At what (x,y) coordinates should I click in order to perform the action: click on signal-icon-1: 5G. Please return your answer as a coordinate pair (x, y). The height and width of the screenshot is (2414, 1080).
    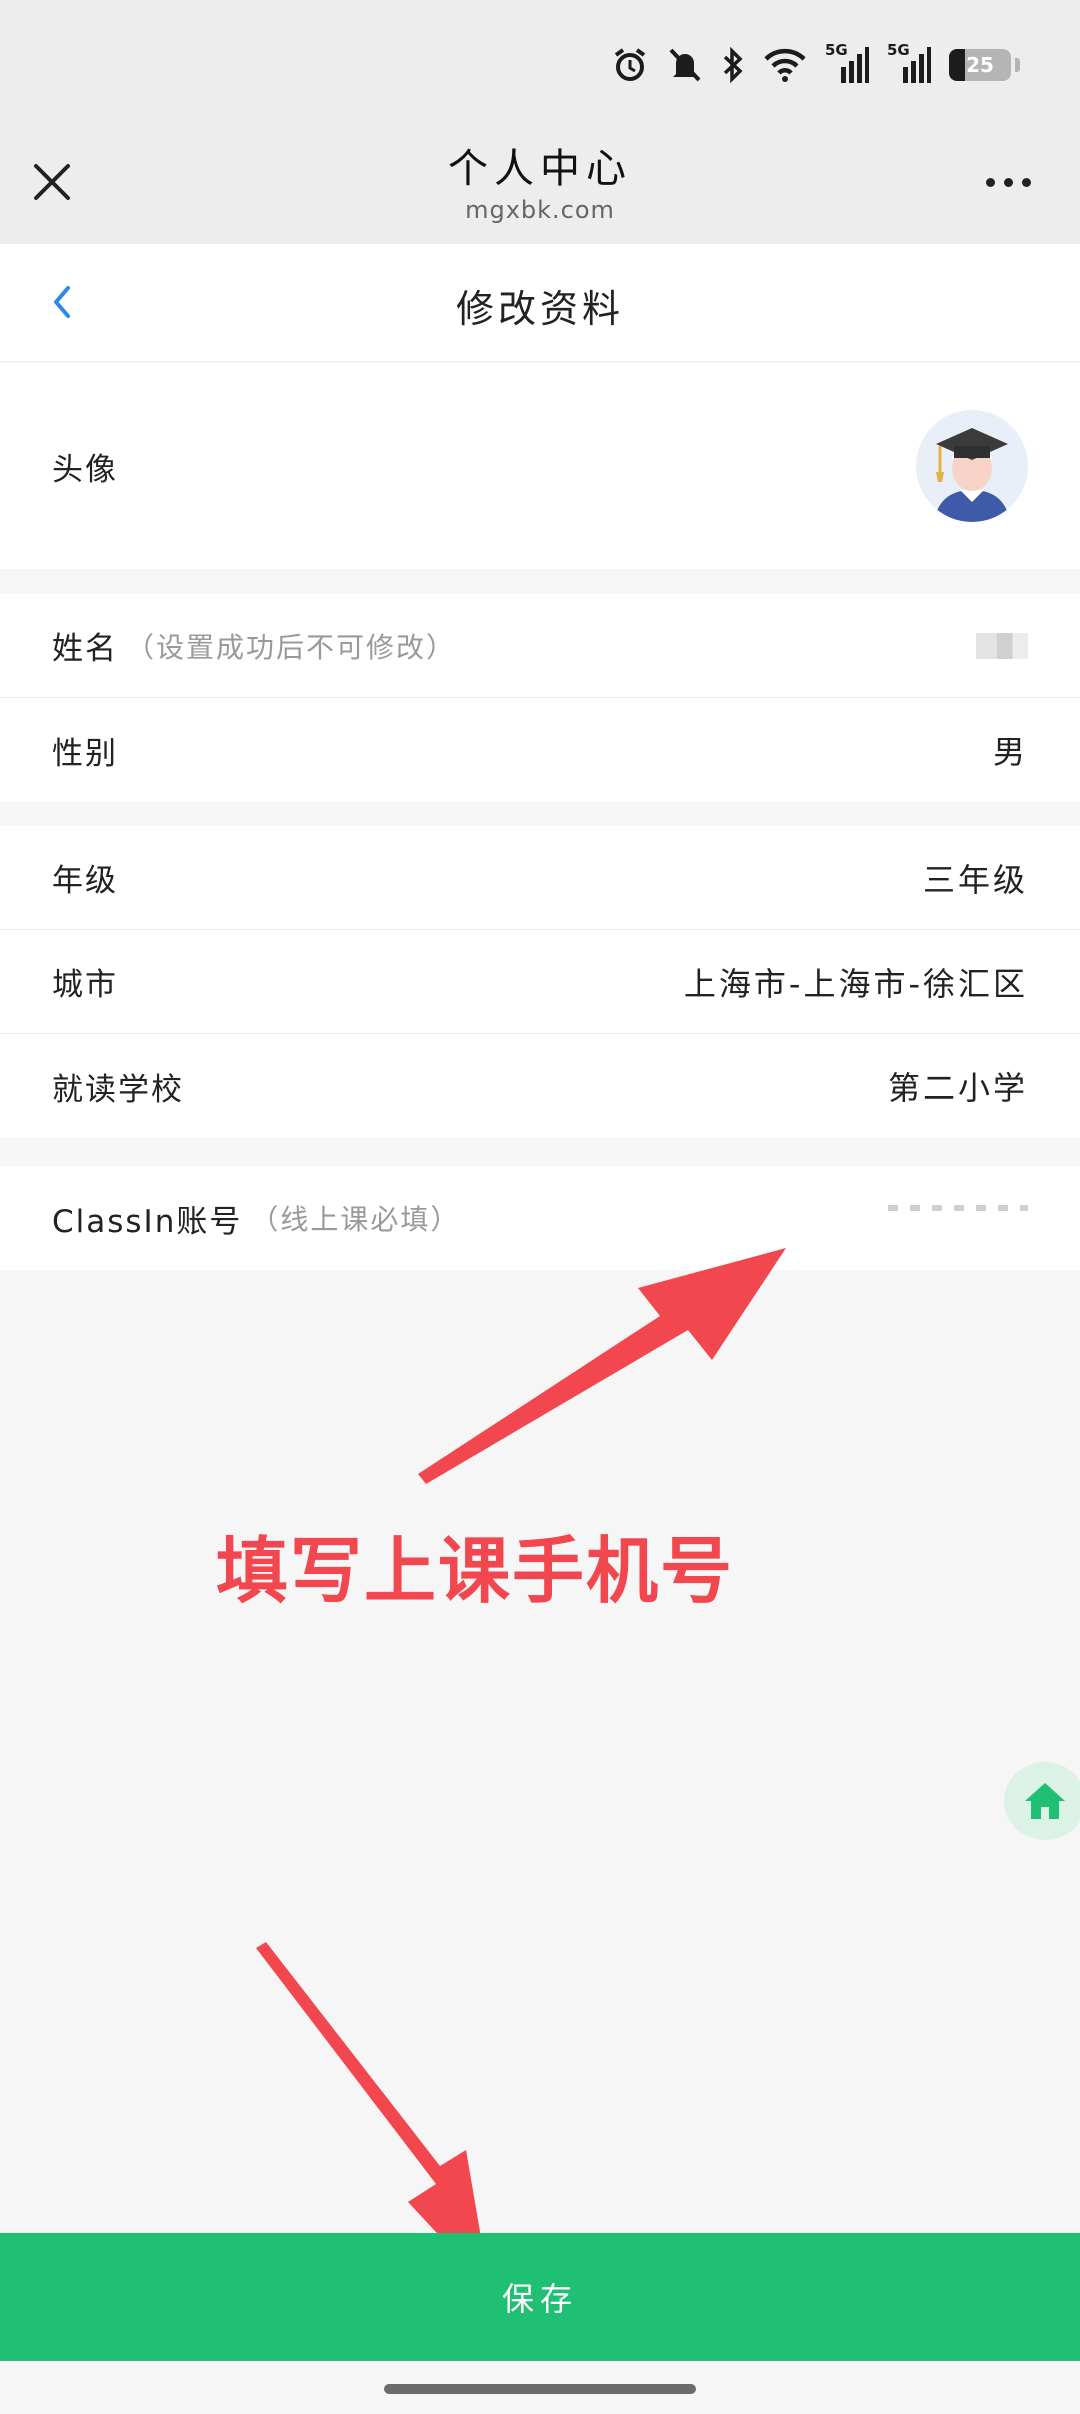
    Looking at the image, I should click on (847, 63).